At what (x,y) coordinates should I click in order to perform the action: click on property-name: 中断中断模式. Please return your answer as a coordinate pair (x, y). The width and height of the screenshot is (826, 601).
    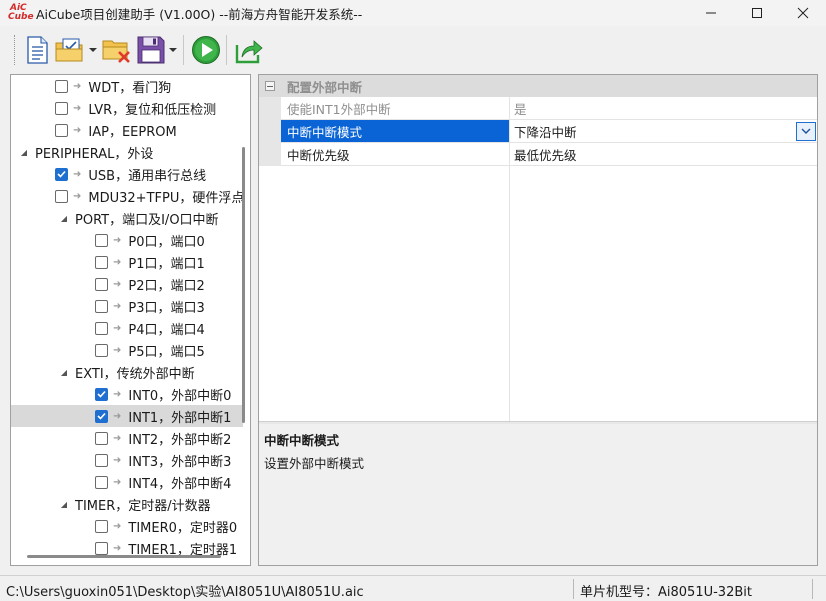
    Looking at the image, I should click on (395, 131).